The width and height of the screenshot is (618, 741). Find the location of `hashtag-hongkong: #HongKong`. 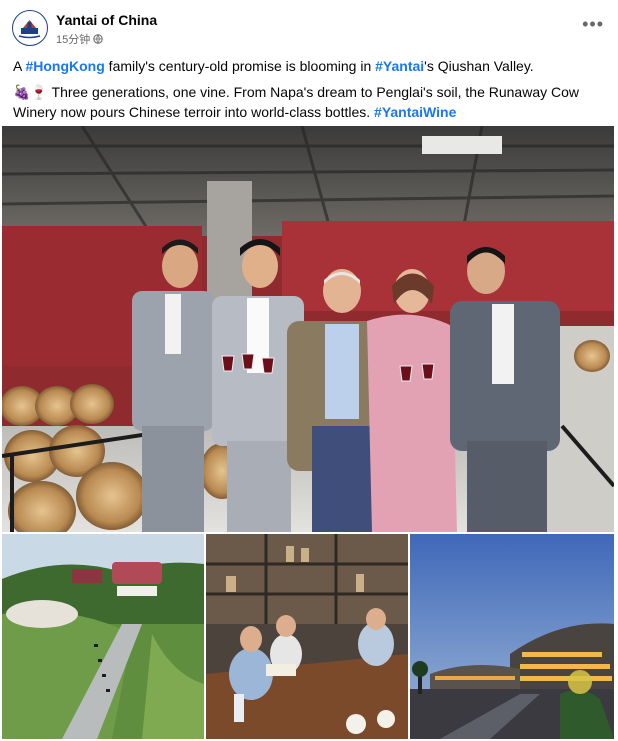

hashtag-hongkong: #HongKong is located at coordinates (64, 66).